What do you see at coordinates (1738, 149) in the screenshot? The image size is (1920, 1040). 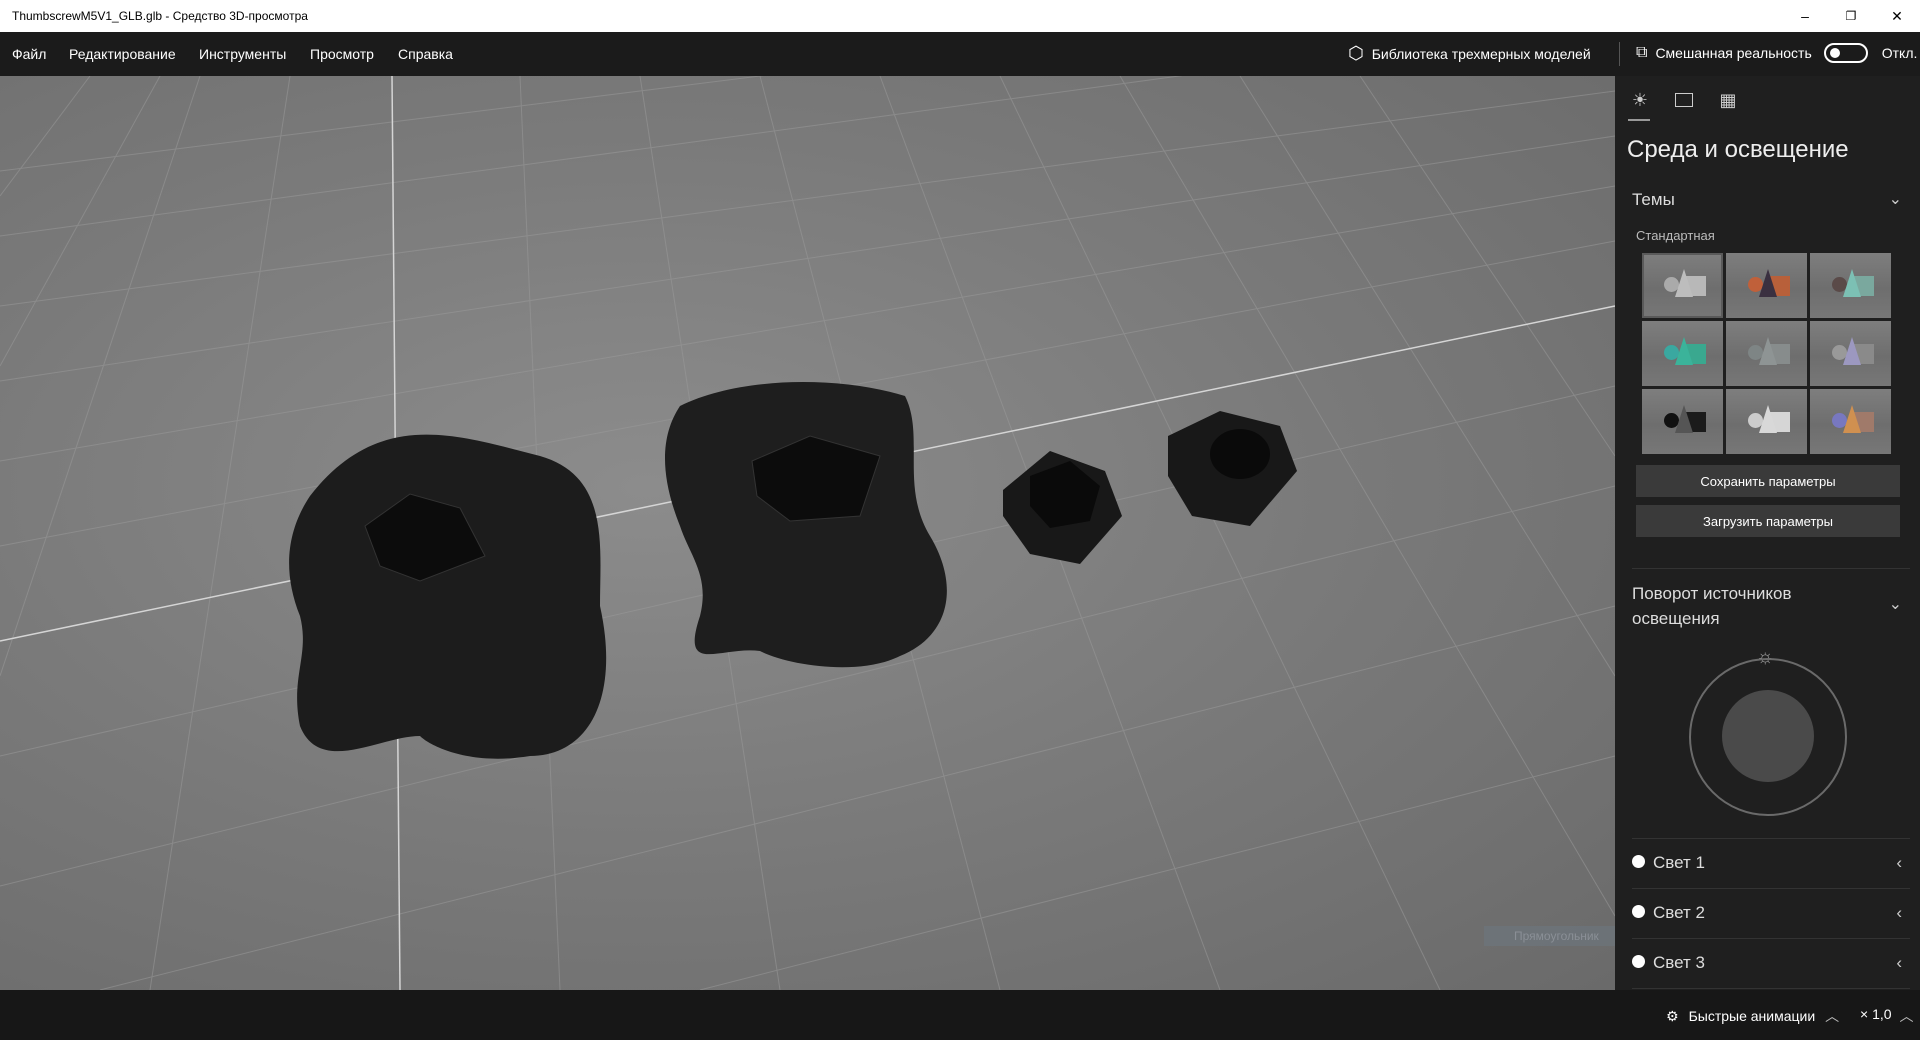 I see `panel-title: Среда и освещение` at bounding box center [1738, 149].